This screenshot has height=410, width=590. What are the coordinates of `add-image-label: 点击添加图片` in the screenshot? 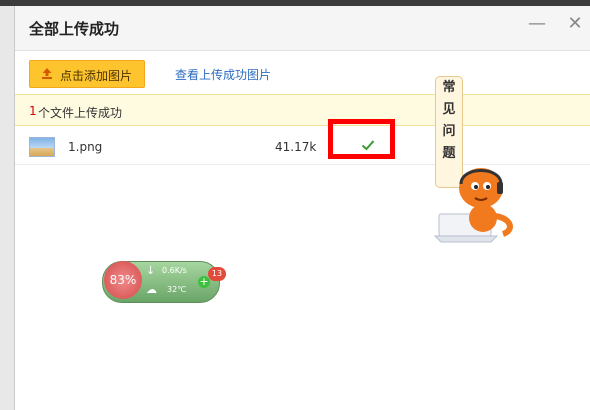 It's located at (96, 76).